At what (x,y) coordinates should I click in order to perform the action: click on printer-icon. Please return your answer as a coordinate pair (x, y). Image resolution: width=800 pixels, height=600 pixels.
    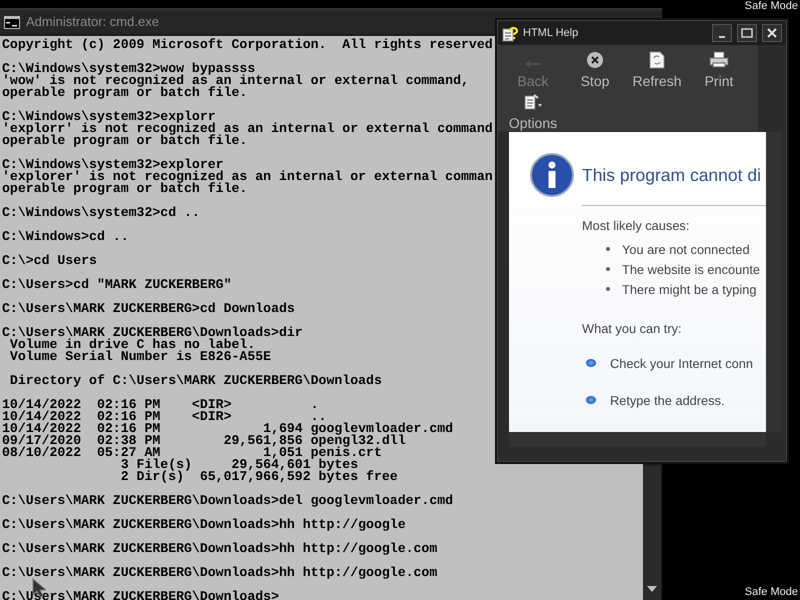
    Looking at the image, I should click on (719, 60).